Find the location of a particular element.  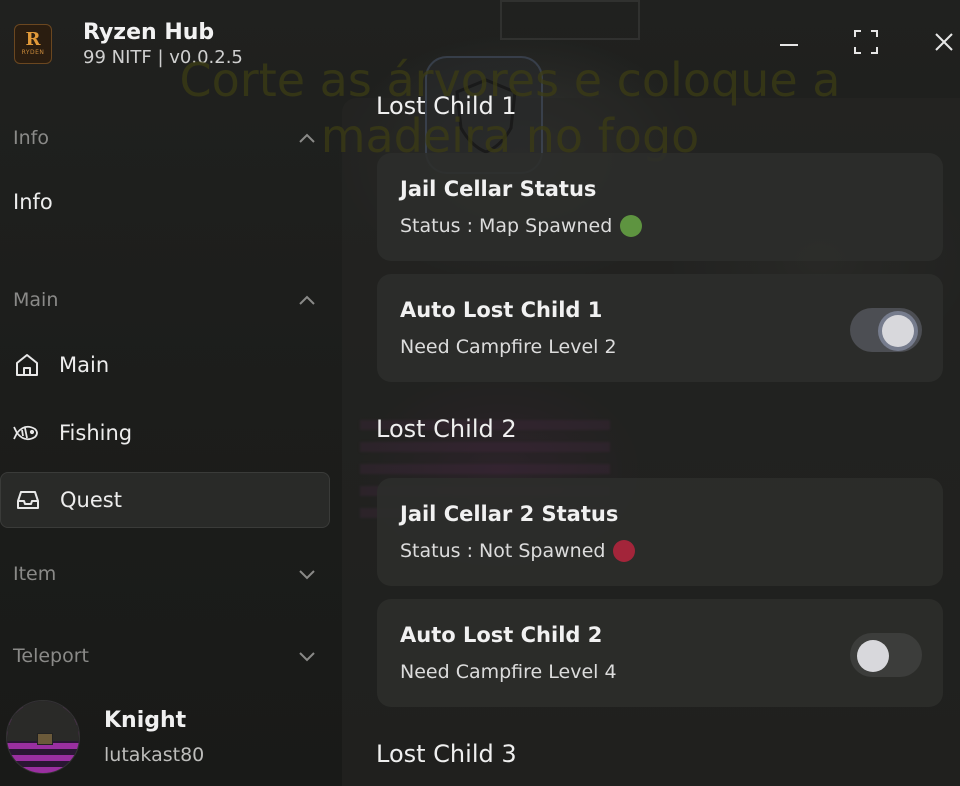

app-title: Ryzen Hub is located at coordinates (149, 32).